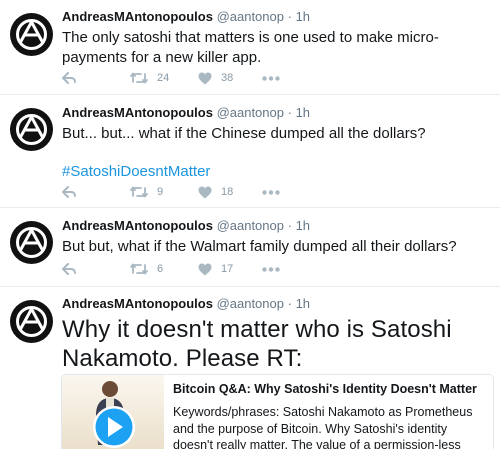 The width and height of the screenshot is (500, 449). I want to click on video-thumbnail, so click(113, 412).